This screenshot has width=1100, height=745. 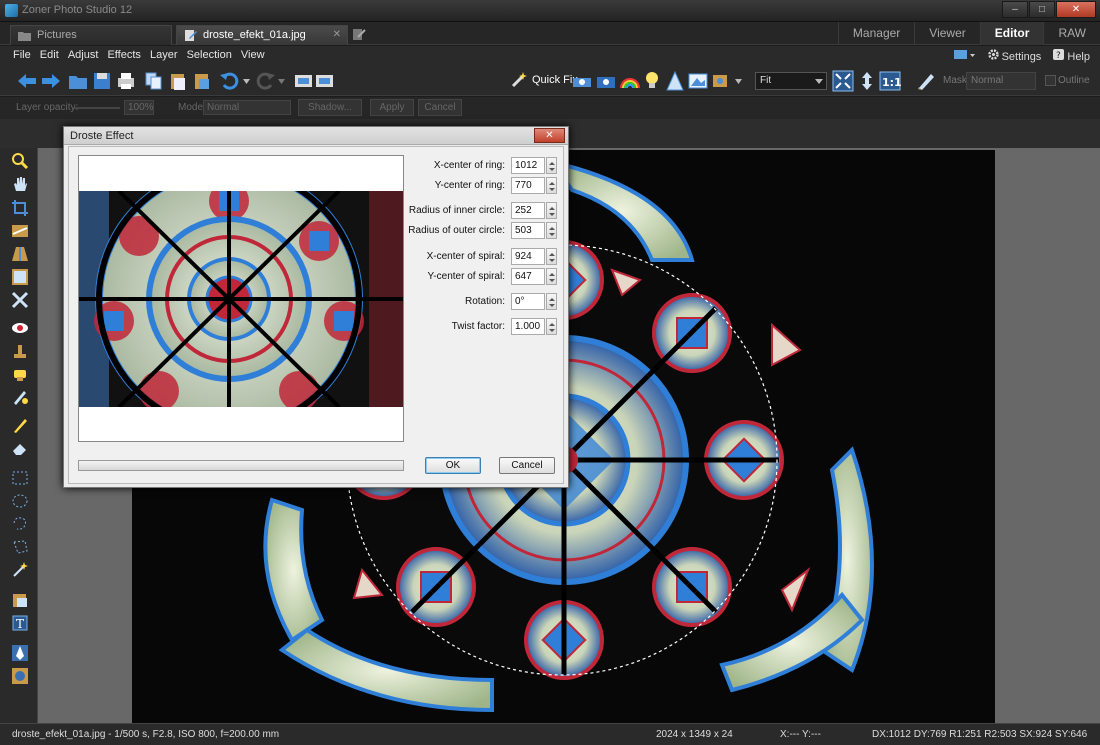 I want to click on monitor-icon, so click(x=964, y=55).